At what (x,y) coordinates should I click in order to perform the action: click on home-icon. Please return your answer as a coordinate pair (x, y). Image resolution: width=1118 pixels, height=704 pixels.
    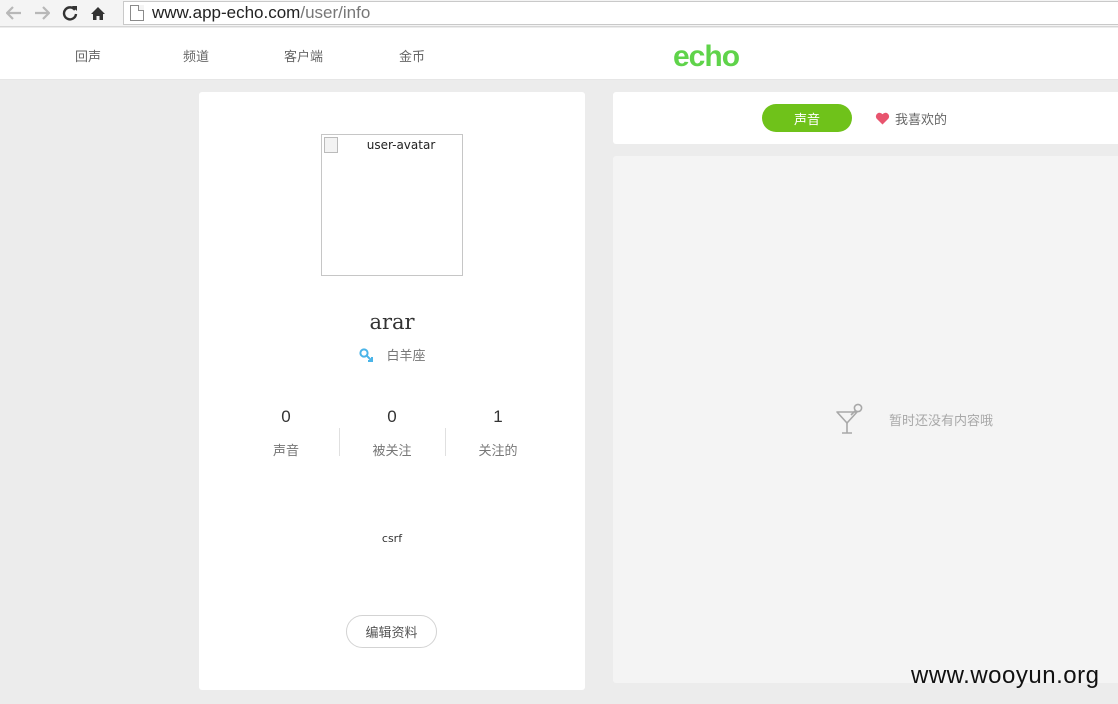
    Looking at the image, I should click on (98, 13).